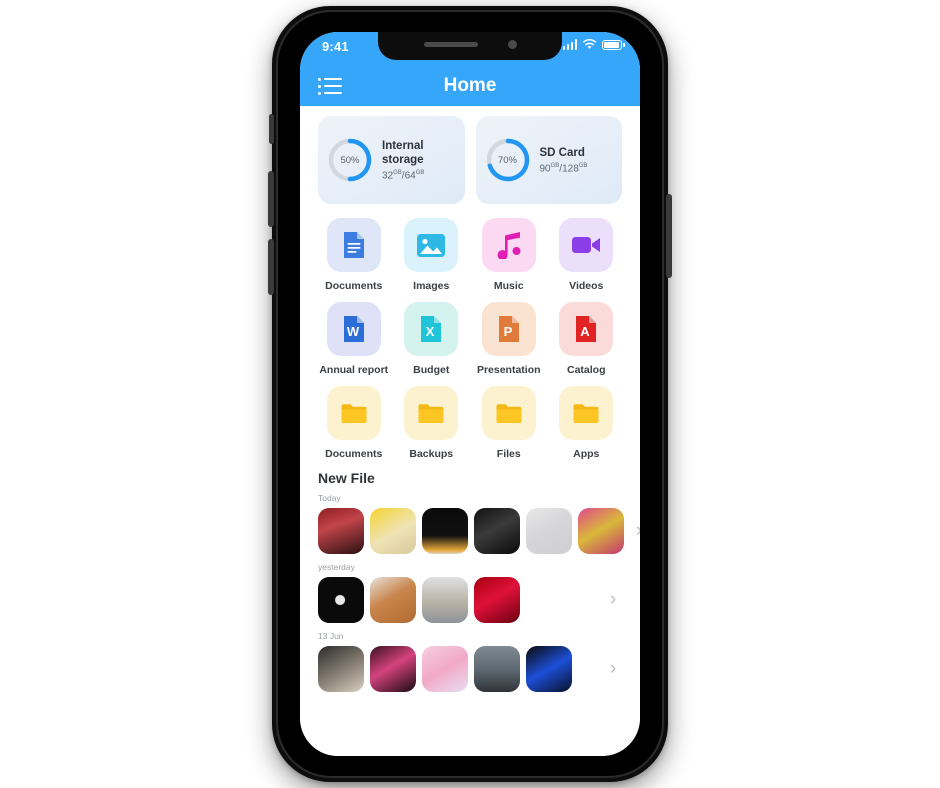  What do you see at coordinates (562, 153) in the screenshot?
I see `storage-name: SD Card` at bounding box center [562, 153].